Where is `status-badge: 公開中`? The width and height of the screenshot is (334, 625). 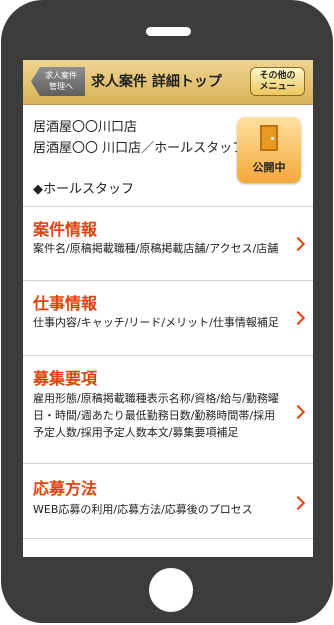
status-badge: 公開中 is located at coordinates (269, 150).